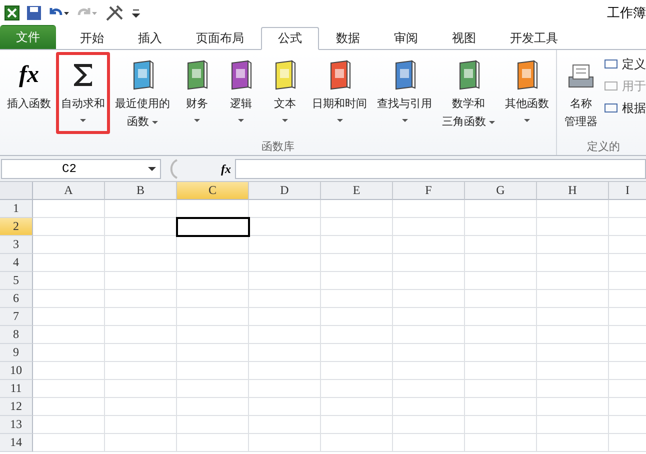 This screenshot has width=646, height=454. I want to click on ribbon-button: 名称 管理器, so click(581, 93).